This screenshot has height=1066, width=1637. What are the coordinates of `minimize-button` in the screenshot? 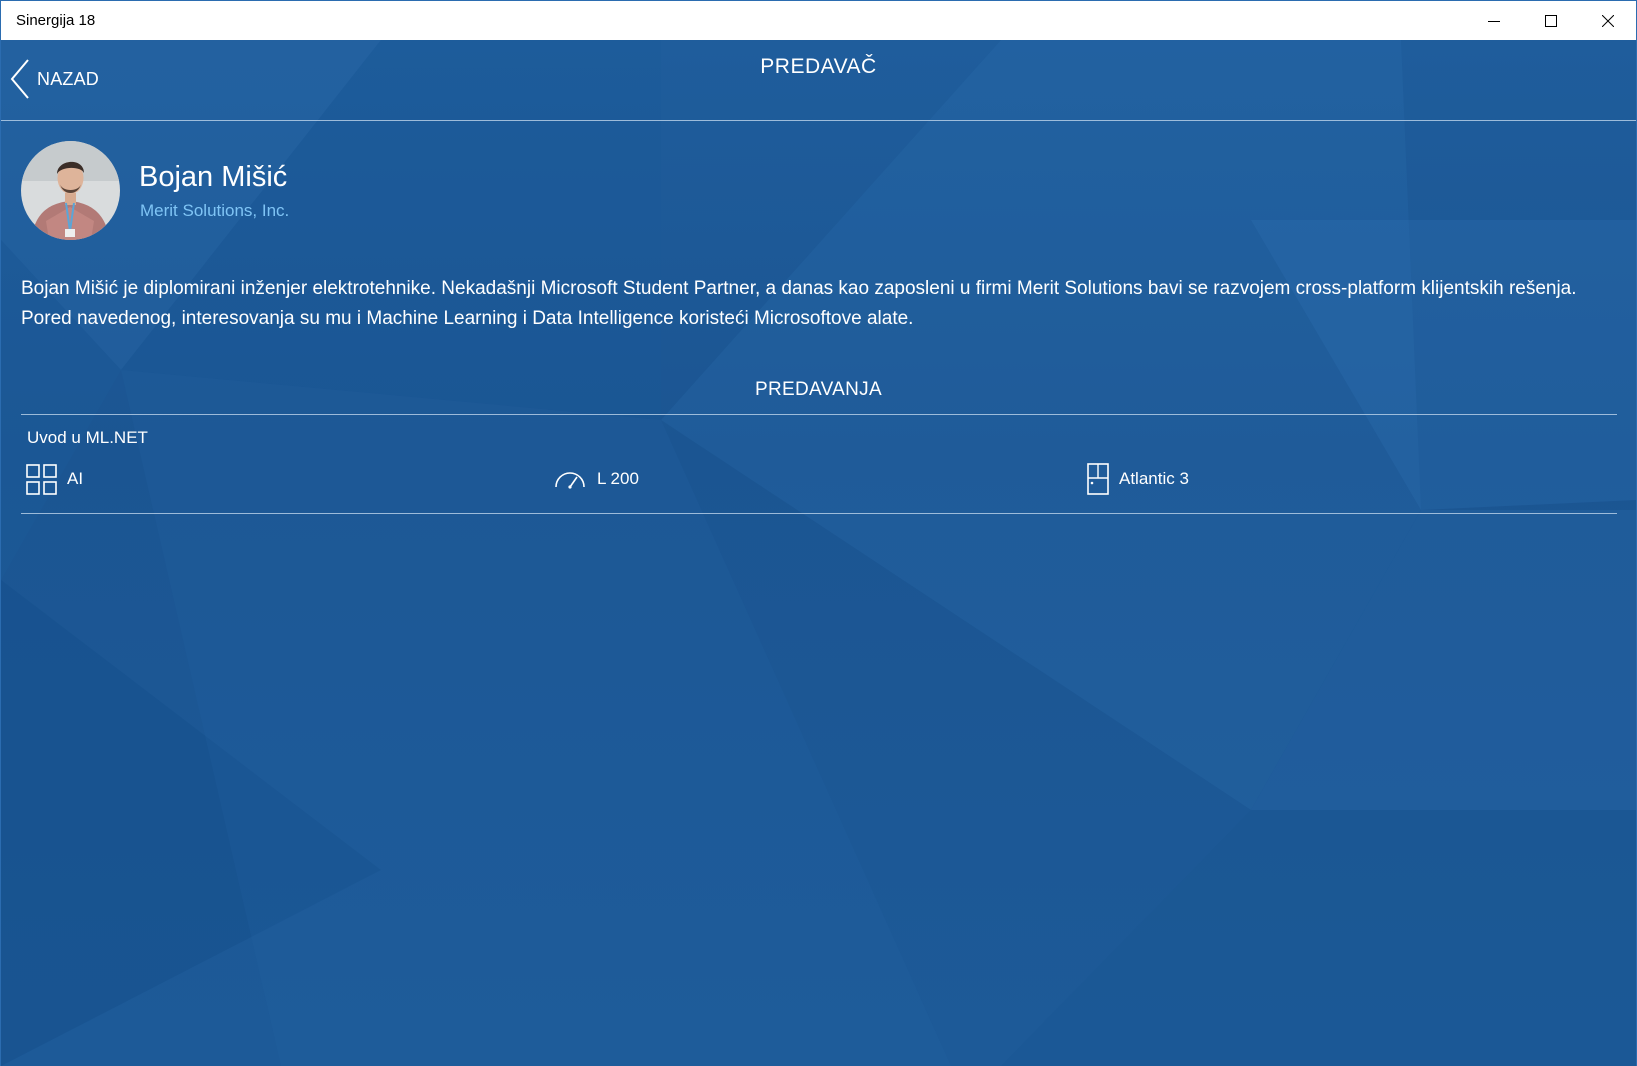 It's located at (1494, 20).